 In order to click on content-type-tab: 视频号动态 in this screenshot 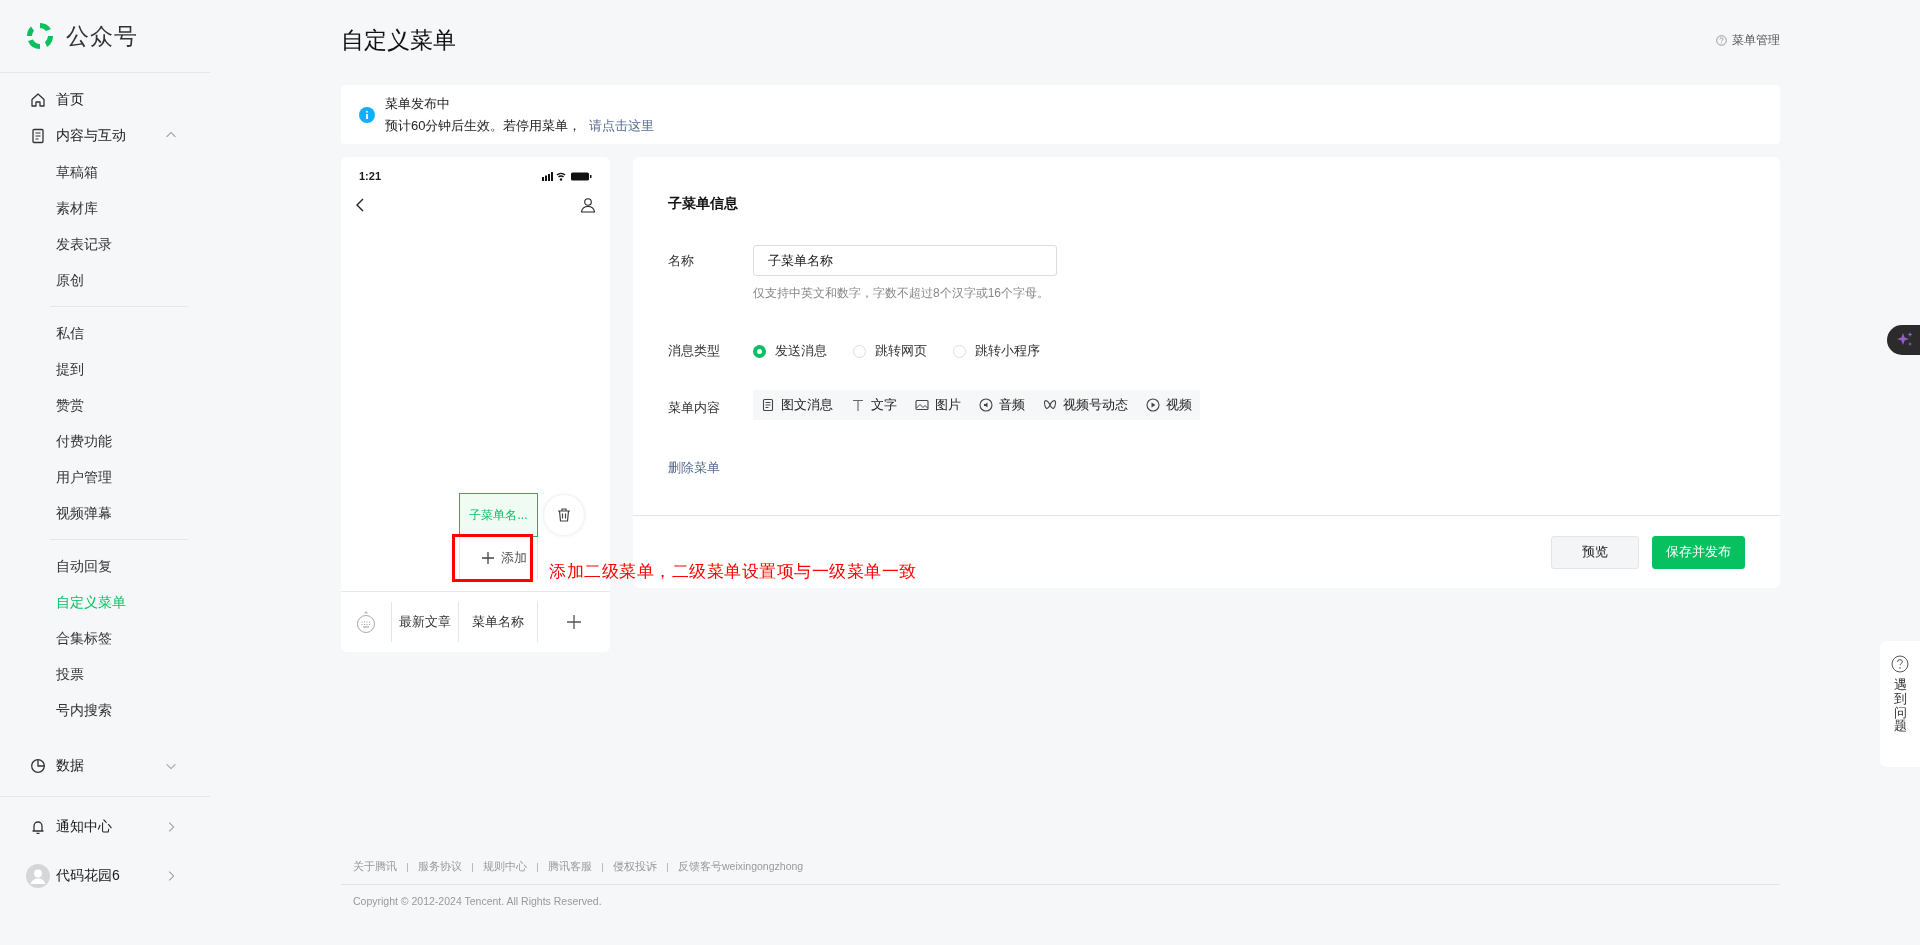, I will do `click(1085, 405)`.